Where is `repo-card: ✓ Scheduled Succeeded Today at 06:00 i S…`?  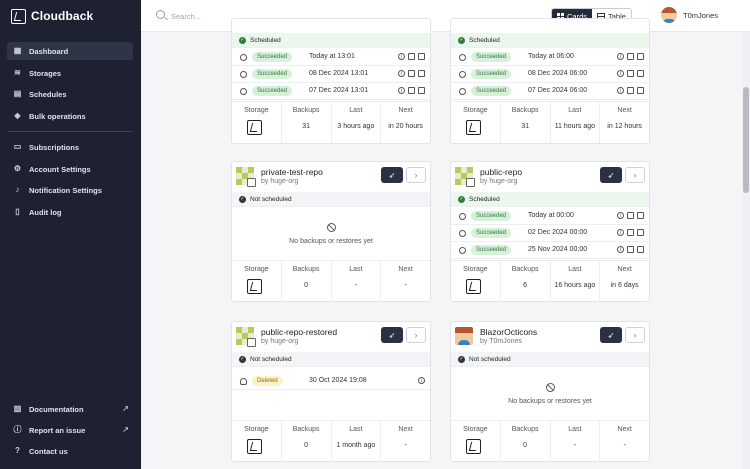
repo-card: ✓ Scheduled Succeeded Today at 06:00 i S… is located at coordinates (550, 81).